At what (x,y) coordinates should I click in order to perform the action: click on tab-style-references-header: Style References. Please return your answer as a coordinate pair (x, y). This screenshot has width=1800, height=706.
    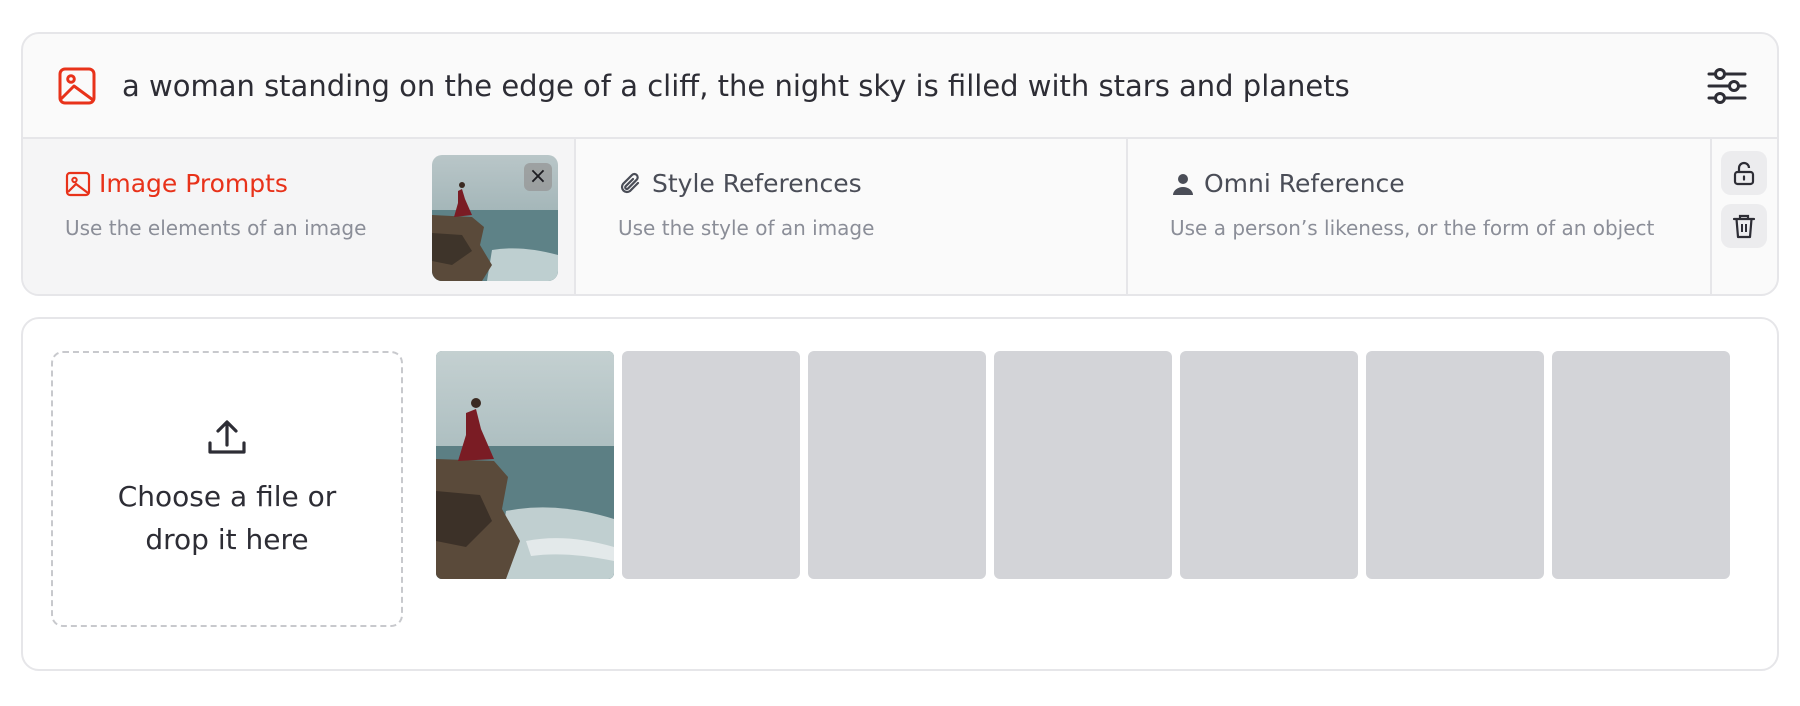
    Looking at the image, I should click on (740, 183).